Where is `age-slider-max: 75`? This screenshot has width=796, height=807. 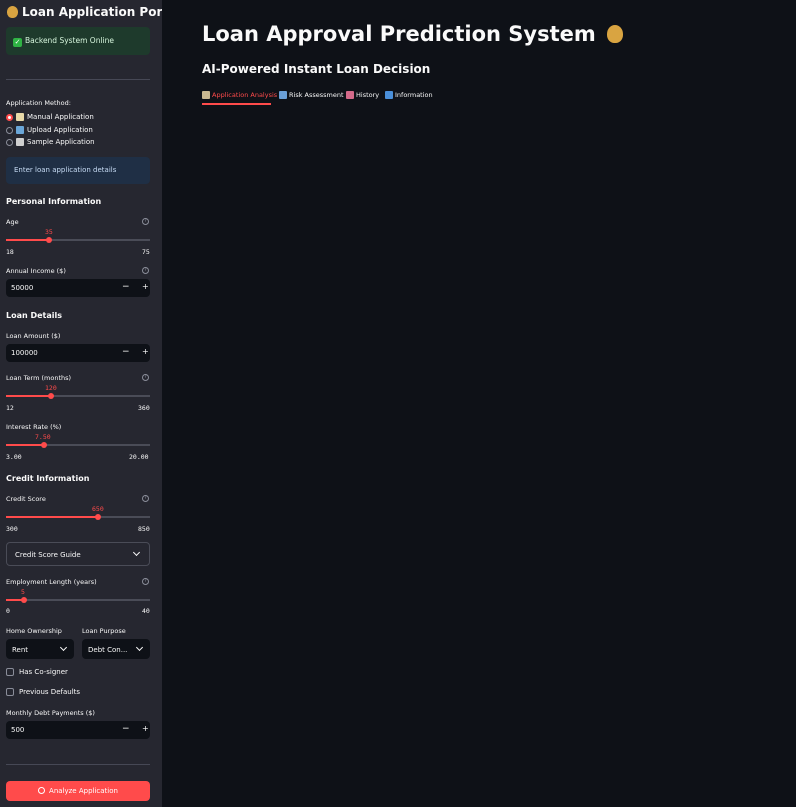 age-slider-max: 75 is located at coordinates (146, 252).